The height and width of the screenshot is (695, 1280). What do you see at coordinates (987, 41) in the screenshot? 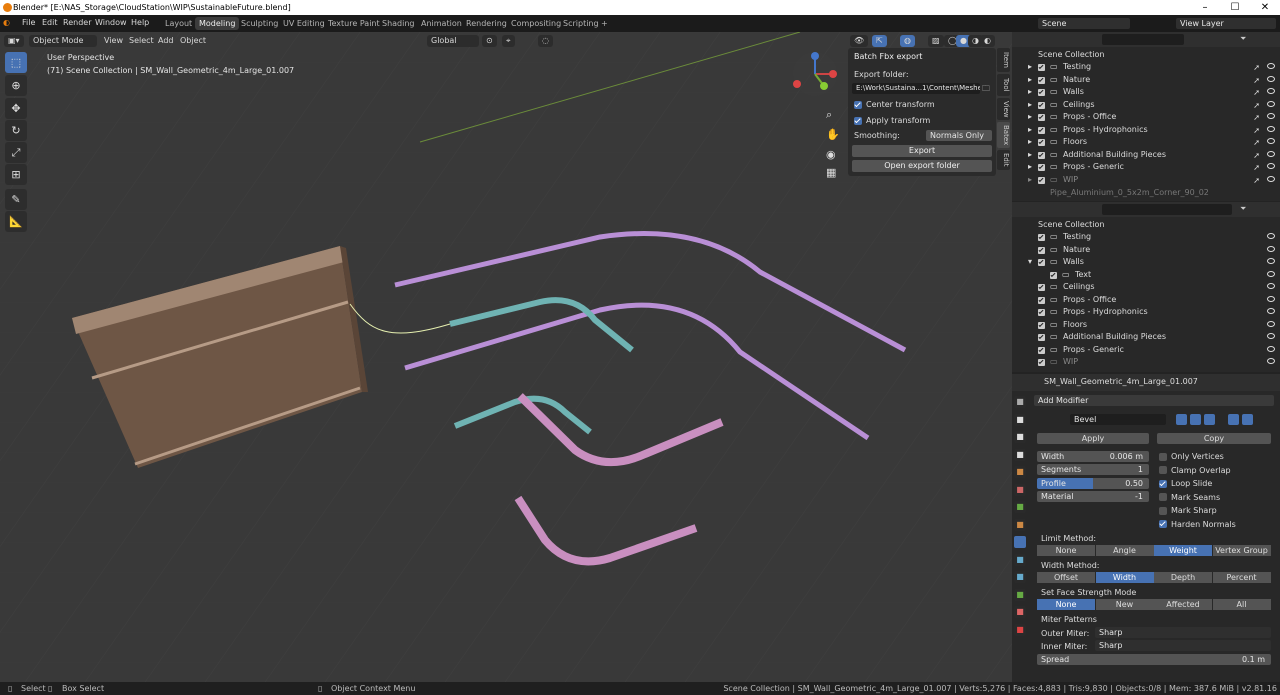
I see `rendered-shading-icon: ◐` at bounding box center [987, 41].